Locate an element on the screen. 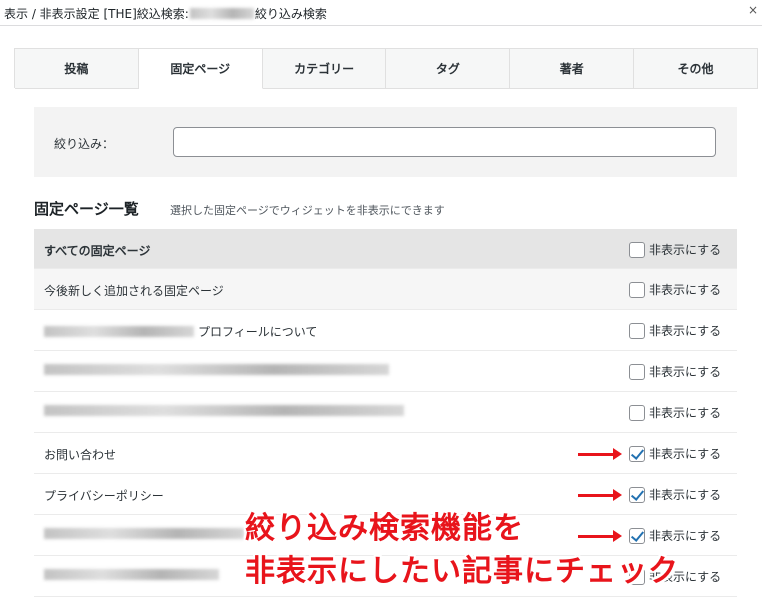 This screenshot has height=602, width=762. row-label: プロフィールについて is located at coordinates (258, 332).